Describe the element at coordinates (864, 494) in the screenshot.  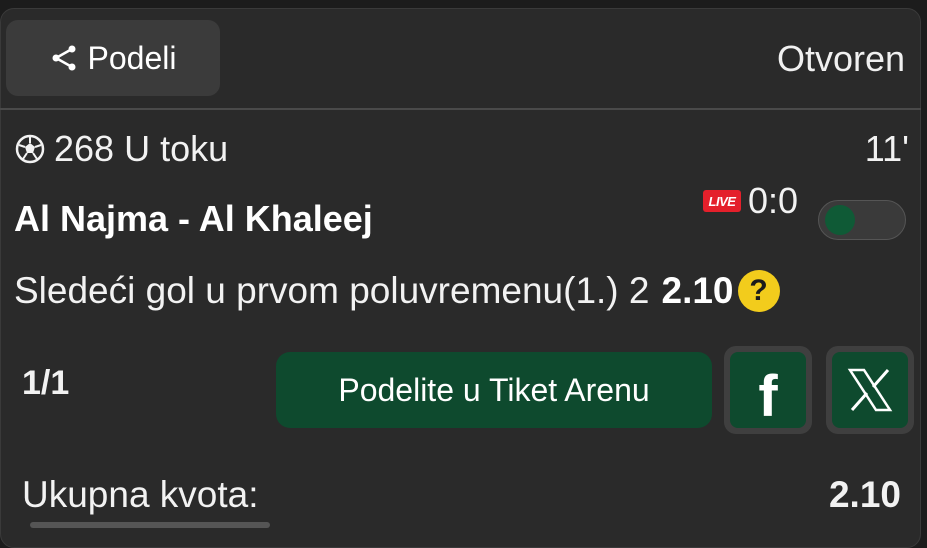
I see `total-odds-value: 2.10` at that location.